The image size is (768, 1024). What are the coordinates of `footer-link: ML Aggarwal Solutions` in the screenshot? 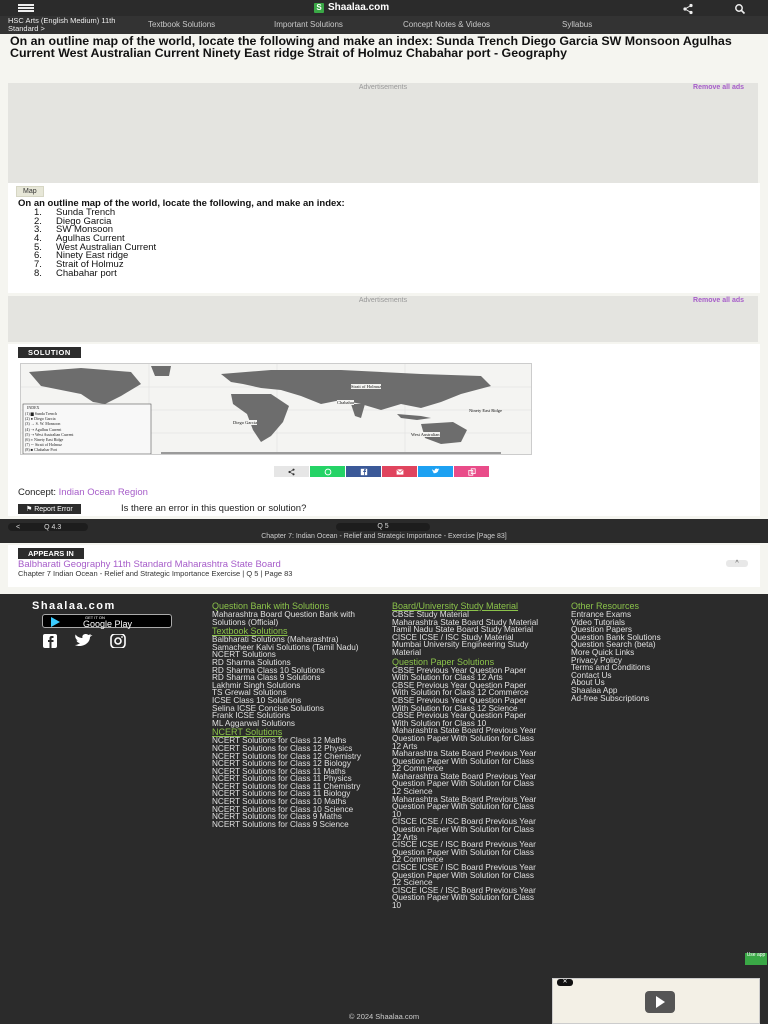 It's located at (292, 723).